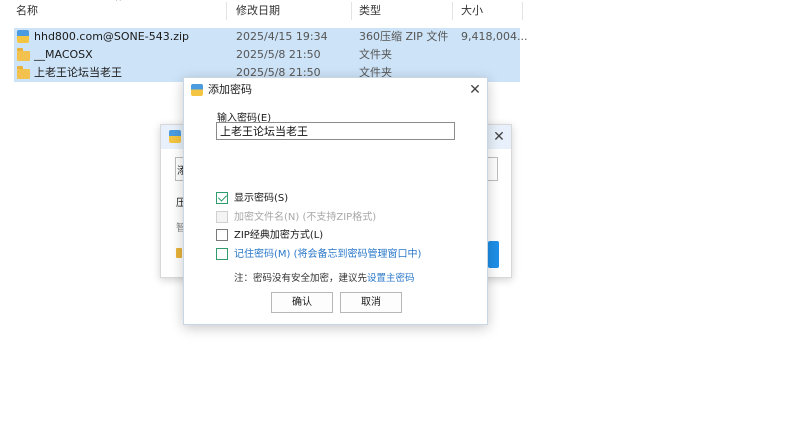 The width and height of the screenshot is (800, 447). I want to click on encrypt-filenames-checkbox, so click(222, 217).